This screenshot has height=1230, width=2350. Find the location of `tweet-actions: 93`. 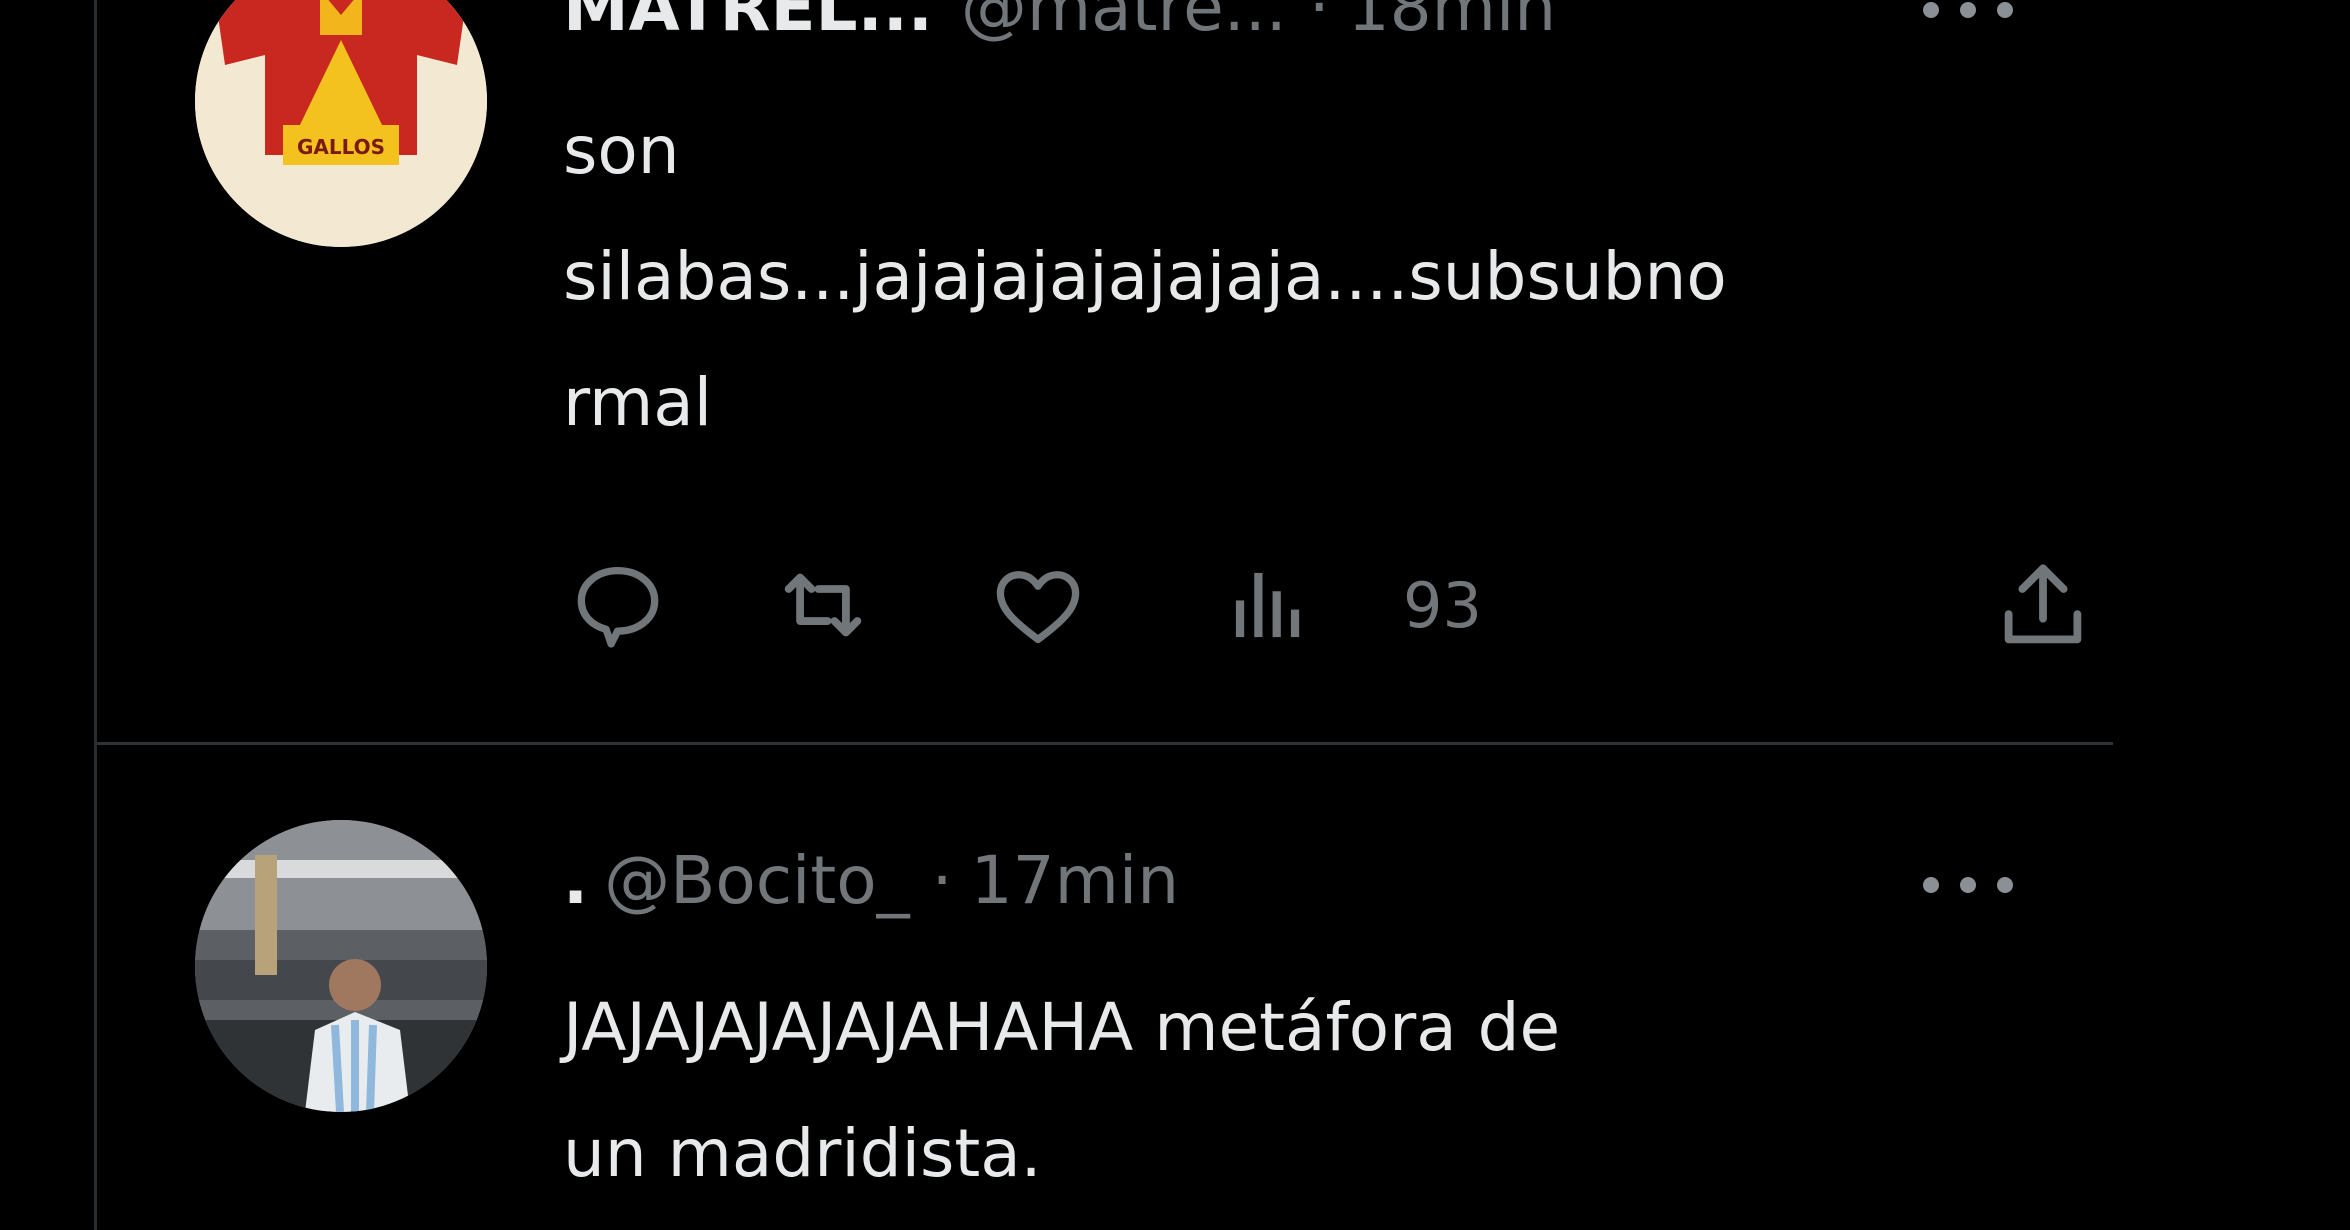

tweet-actions: 93 is located at coordinates (1343, 605).